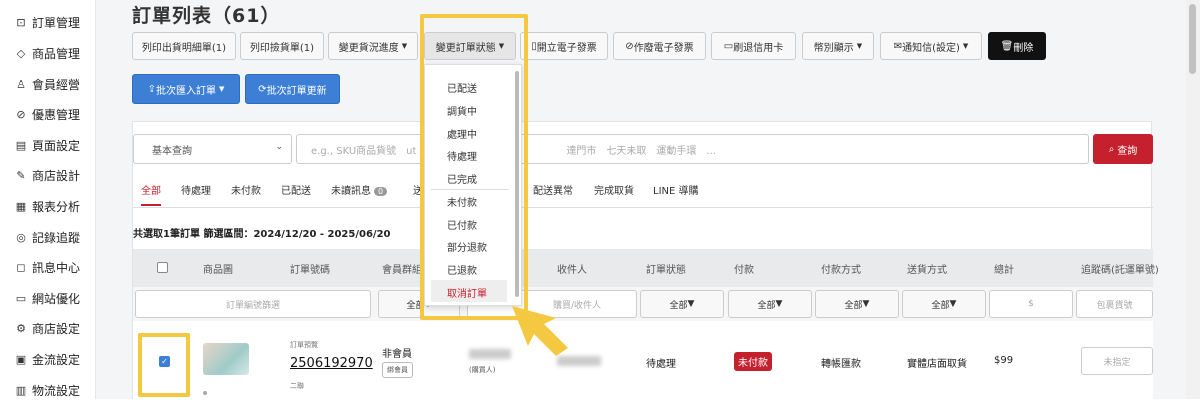 The height and width of the screenshot is (400, 1200). What do you see at coordinates (212, 149) in the screenshot?
I see `search-mode-select: 基本查詢 ⌄` at bounding box center [212, 149].